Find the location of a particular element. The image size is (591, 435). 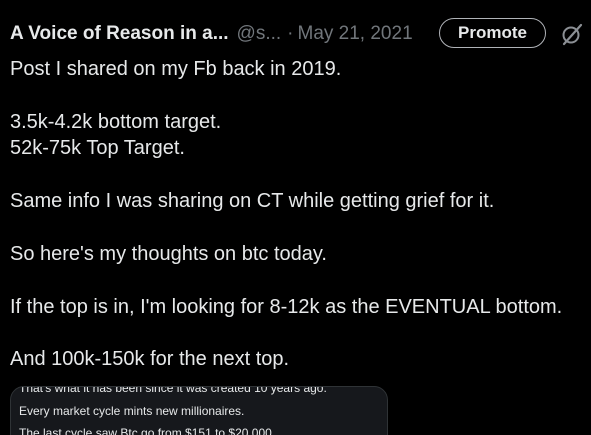

tweet-line: Post I shared on my Fb back in 2019. is located at coordinates (176, 69).